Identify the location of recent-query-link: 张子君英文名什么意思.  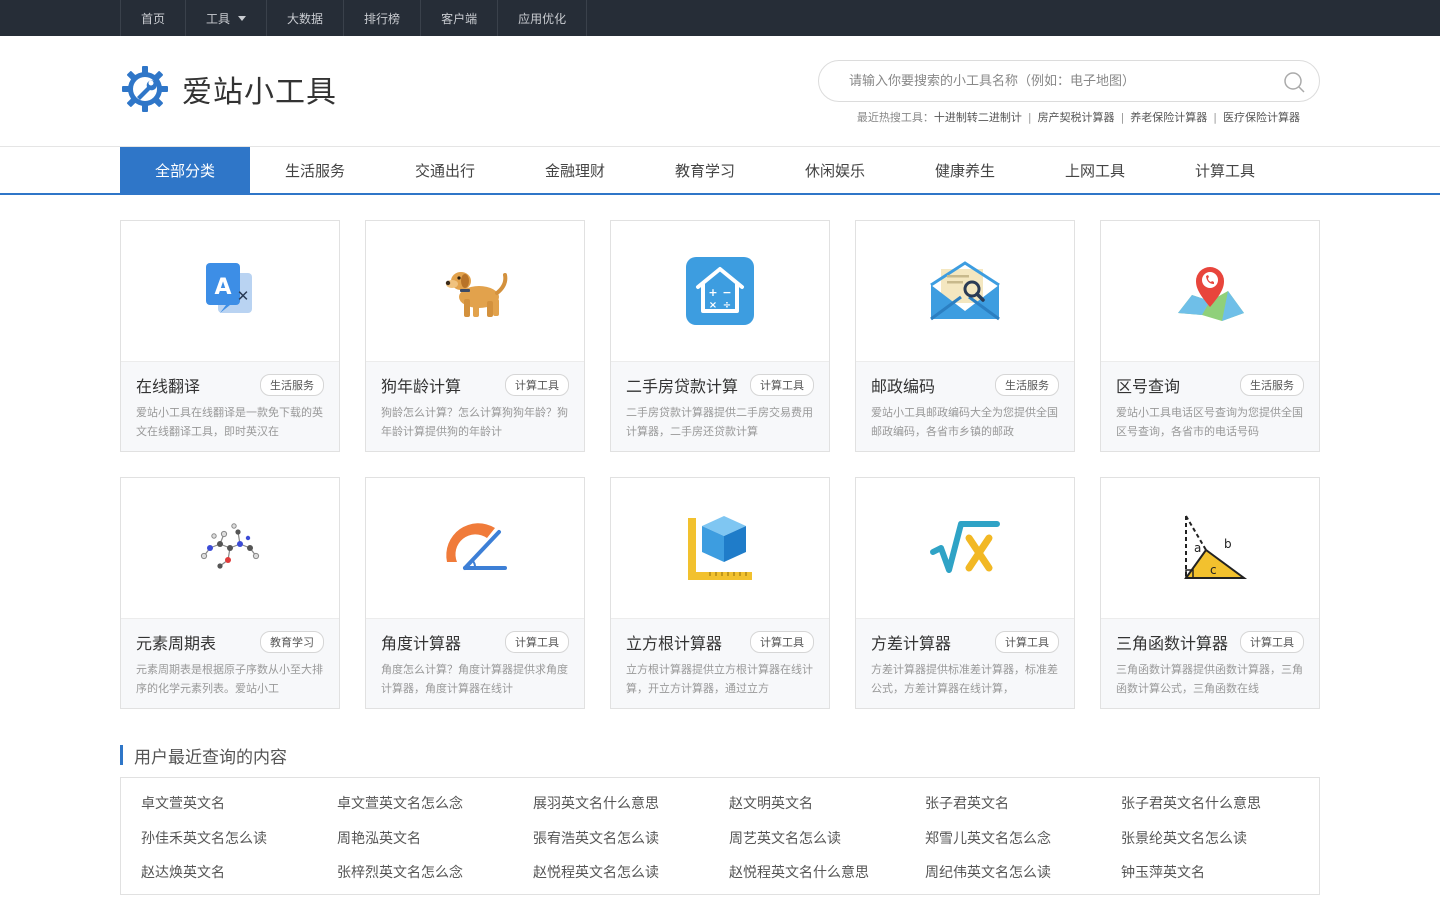
(1219, 806).